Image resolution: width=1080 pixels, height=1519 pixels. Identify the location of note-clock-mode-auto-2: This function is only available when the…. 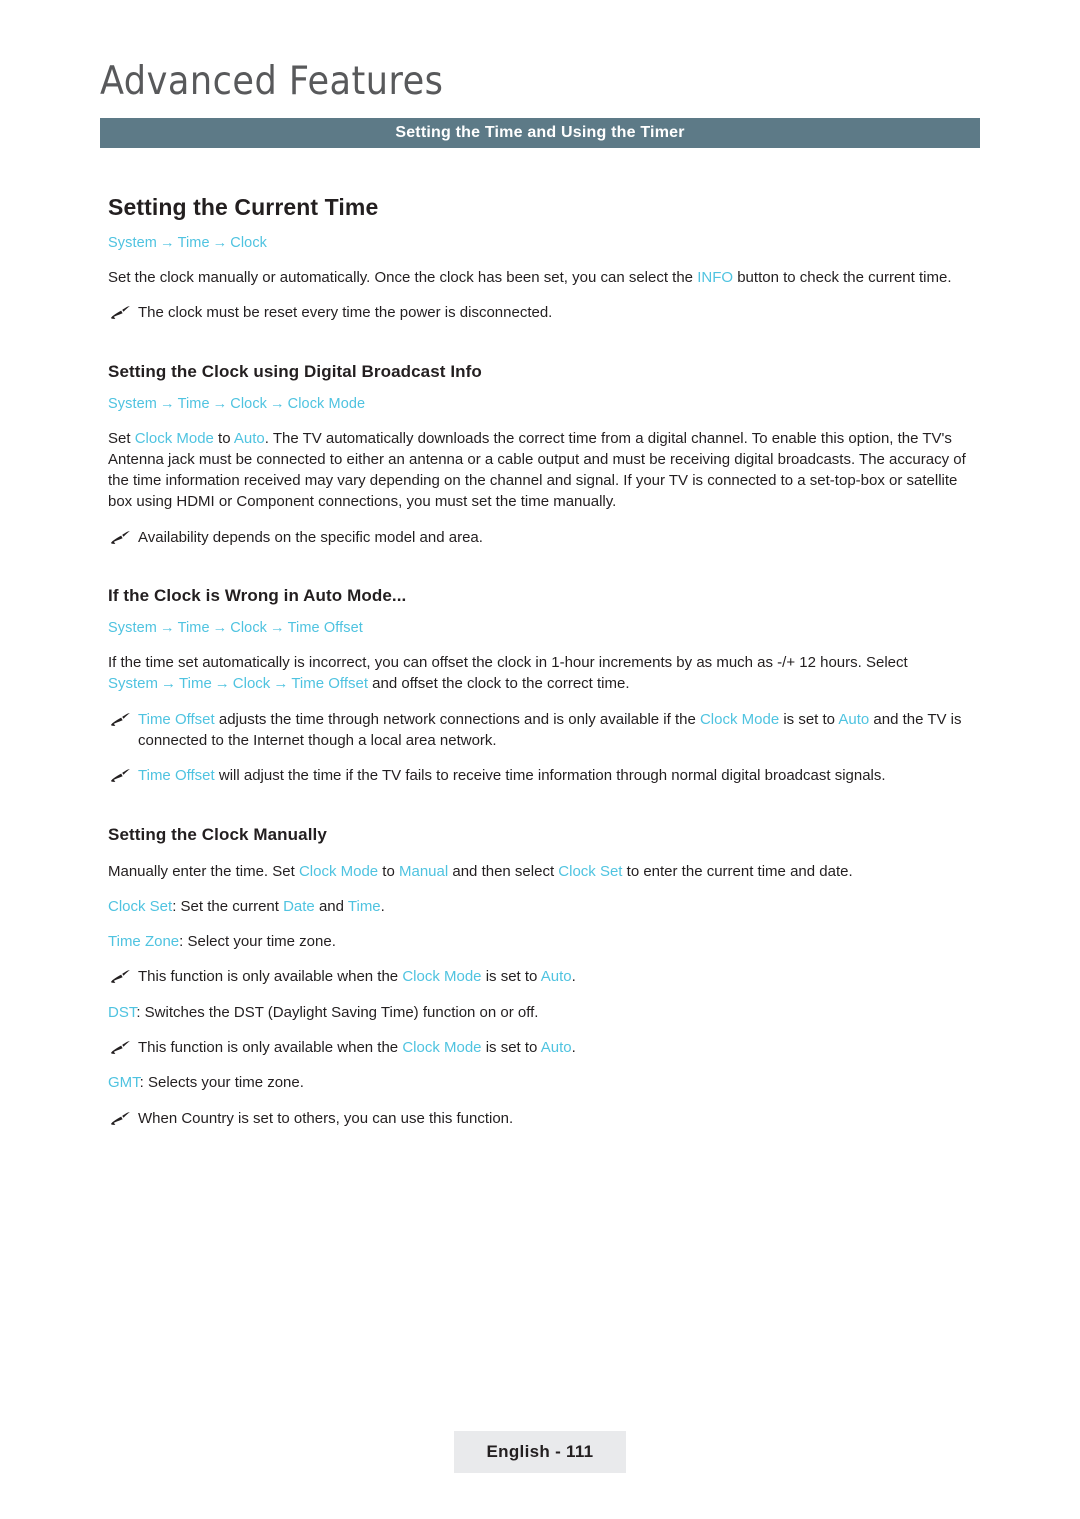
(544, 1047).